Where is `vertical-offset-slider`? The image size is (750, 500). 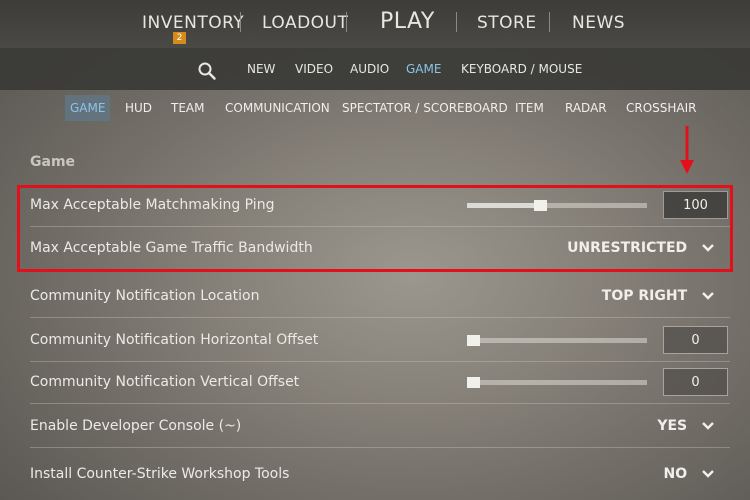
vertical-offset-slider is located at coordinates (557, 382).